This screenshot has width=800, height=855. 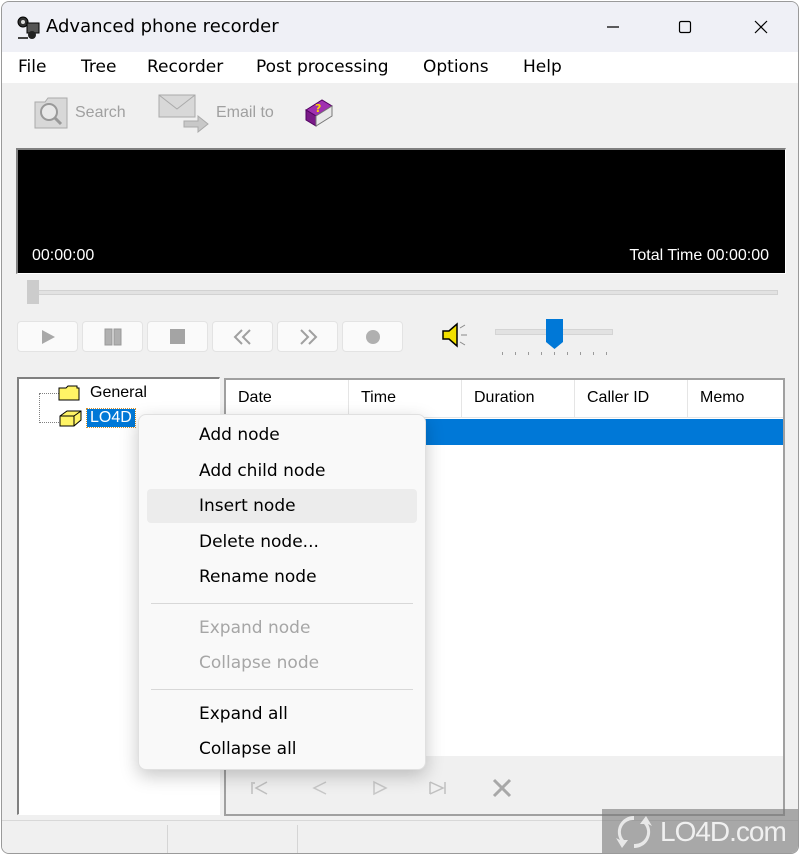 I want to click on rewind-button, so click(x=242, y=336).